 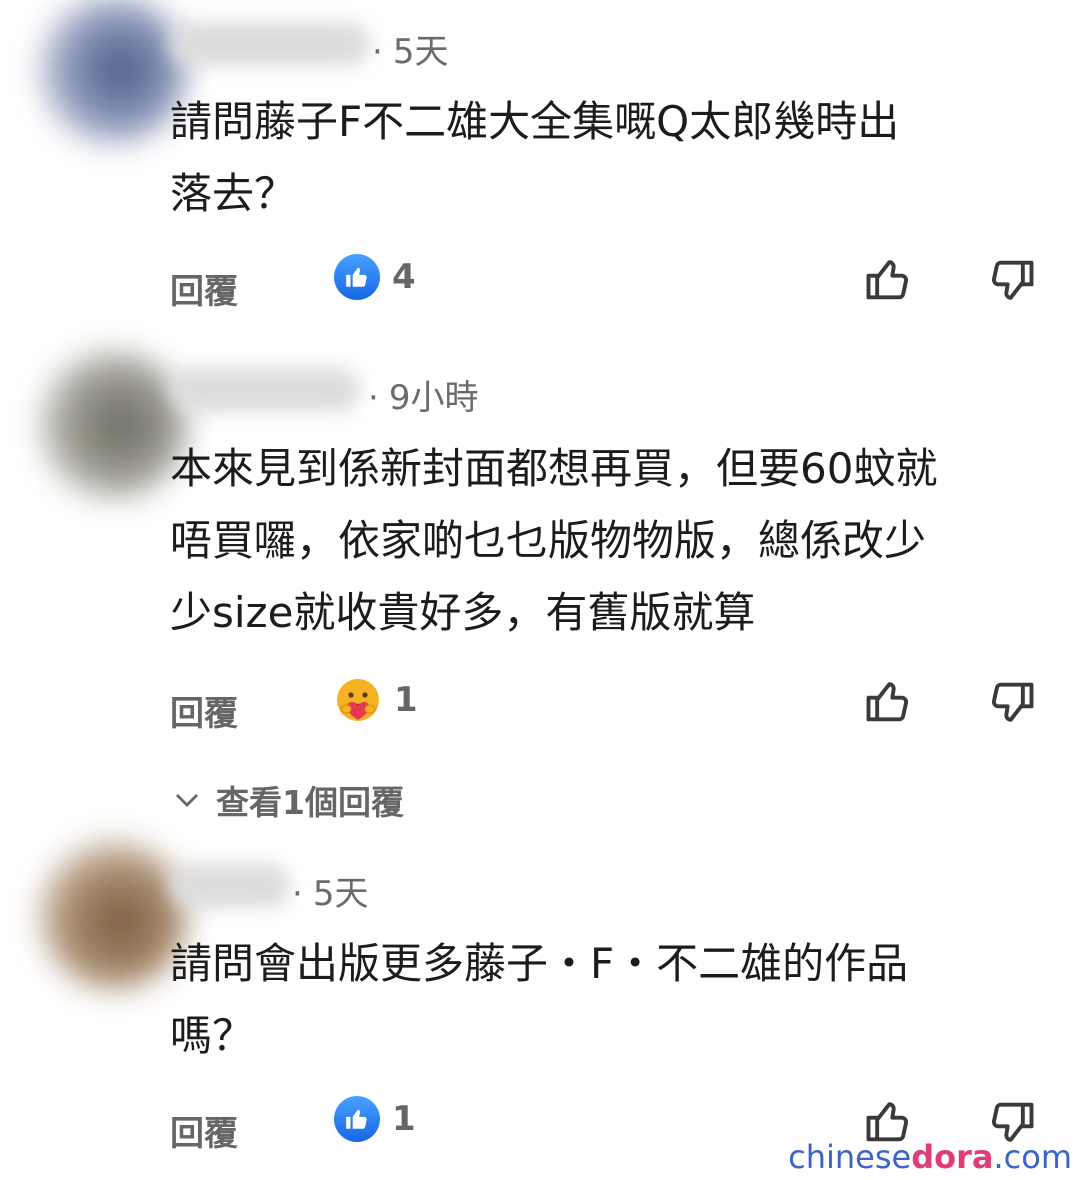 I want to click on comment-text-line: 請問會出版更多藤子・F・不二雄的作品, so click(x=539, y=963).